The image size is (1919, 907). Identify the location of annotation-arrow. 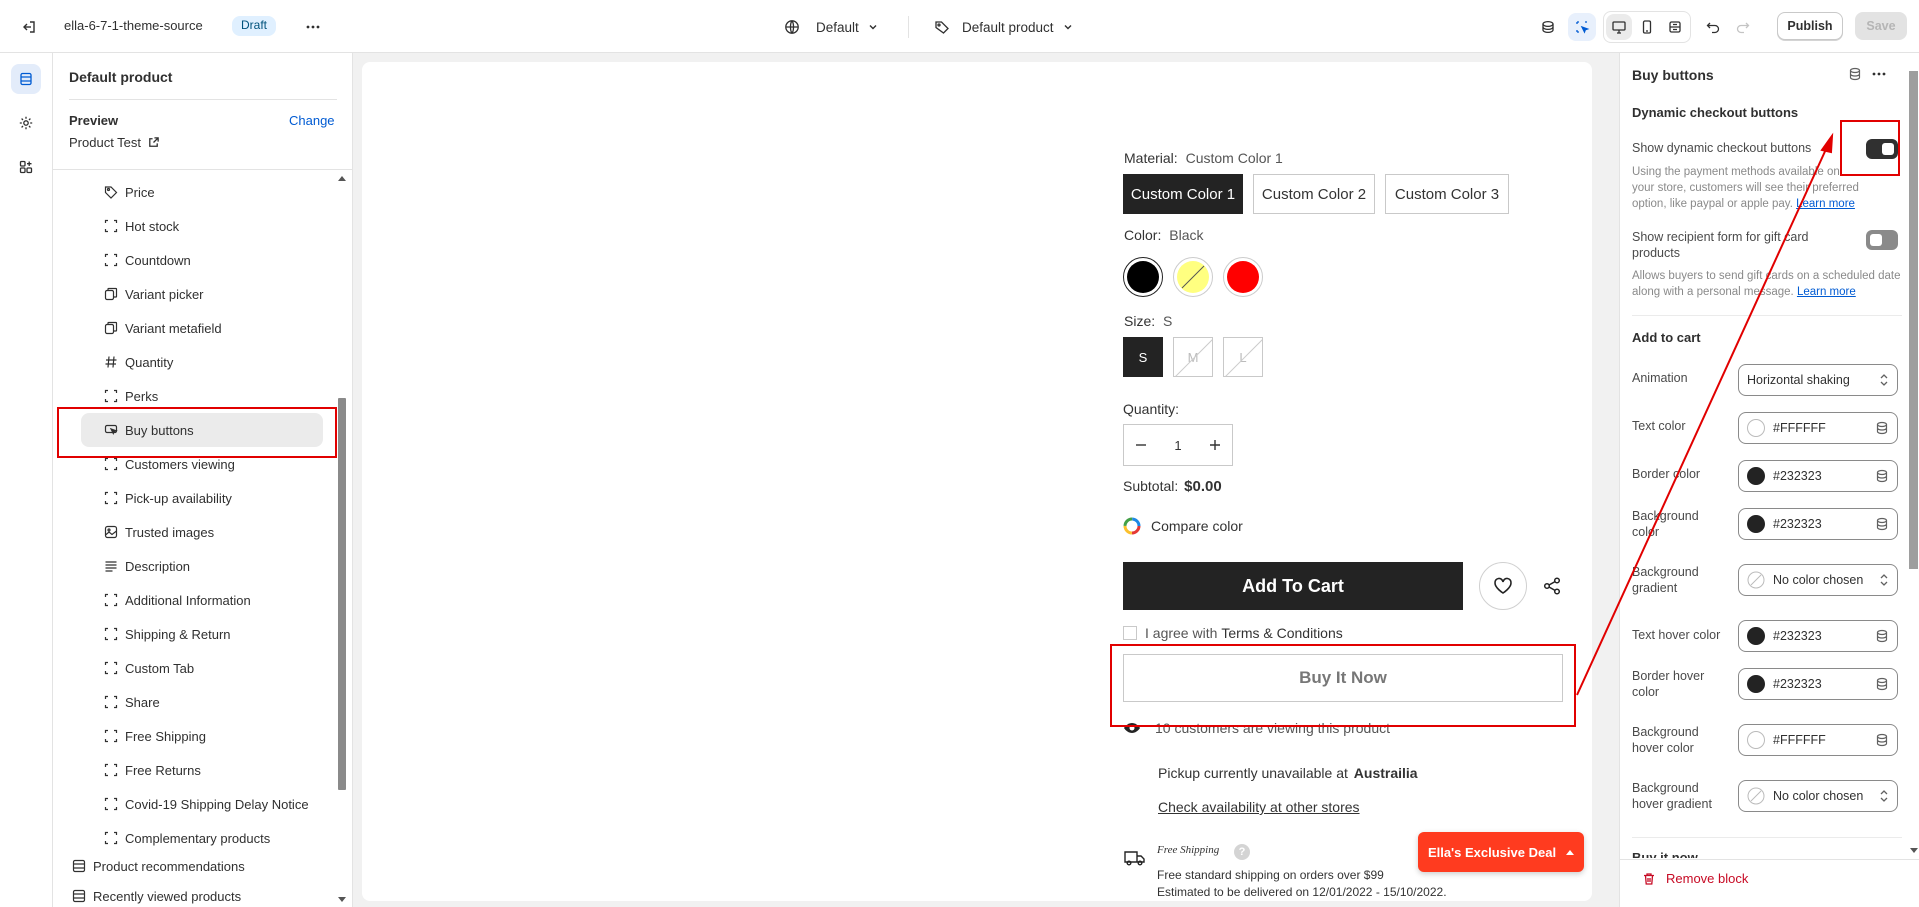
(1705, 414).